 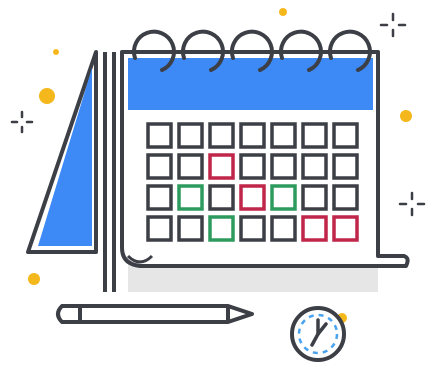 I want to click on calendar-header, so click(x=250, y=84).